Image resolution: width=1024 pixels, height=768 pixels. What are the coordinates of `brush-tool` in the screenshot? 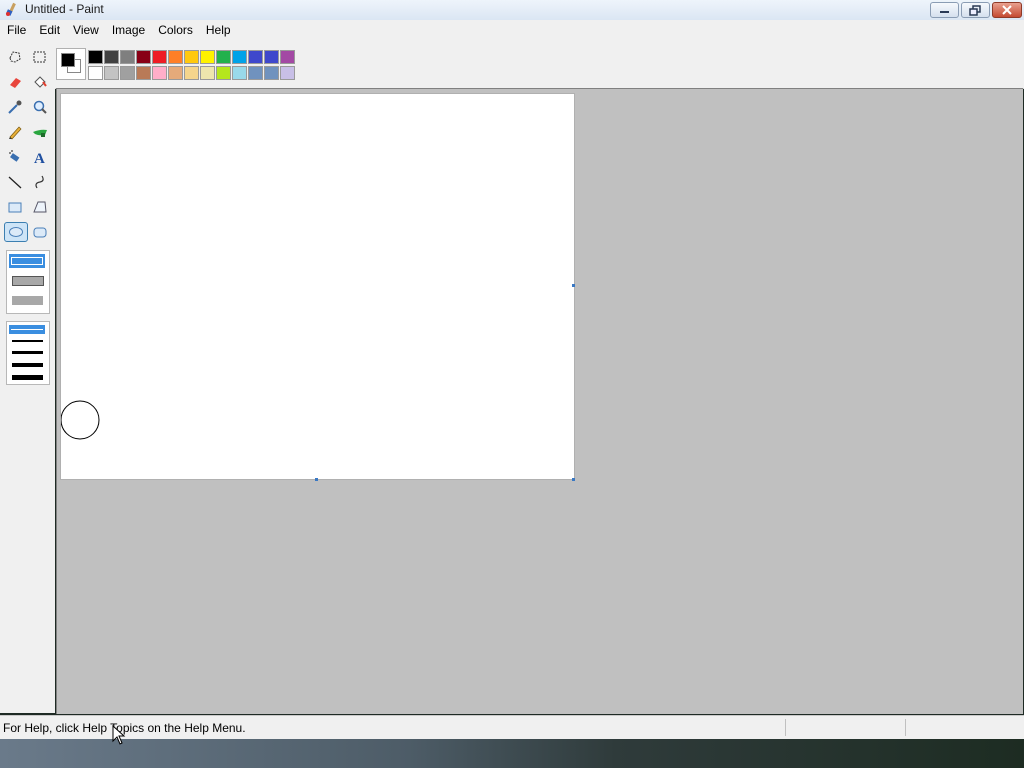 It's located at (40, 132).